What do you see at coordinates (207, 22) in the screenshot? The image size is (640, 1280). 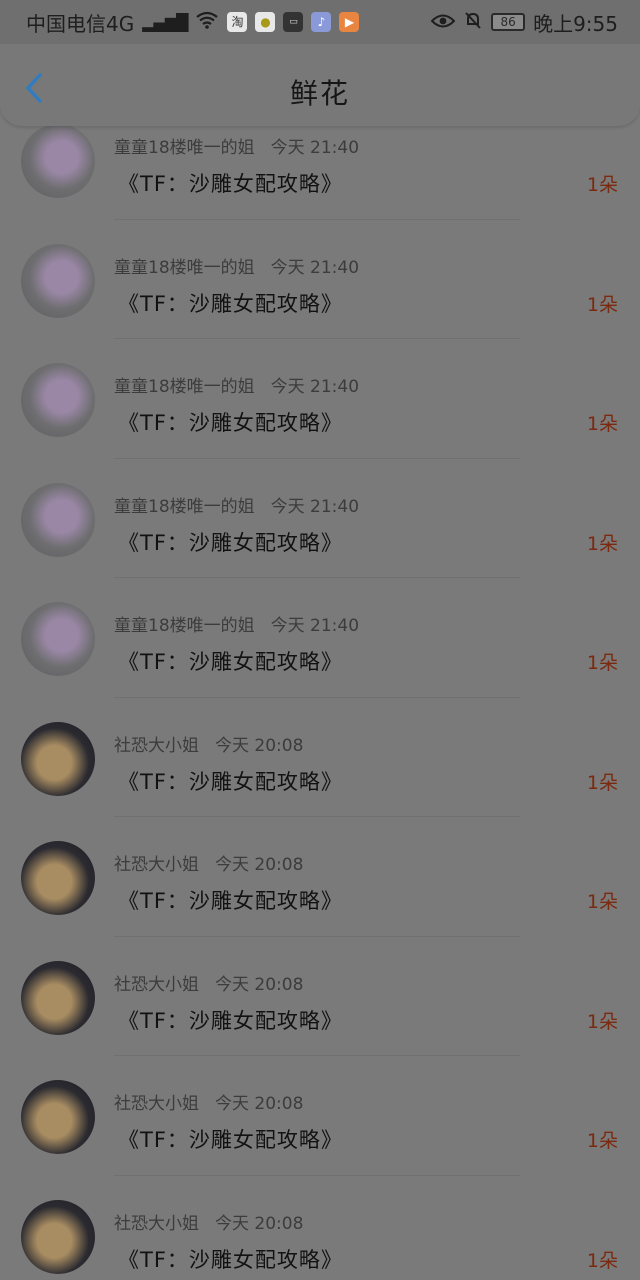 I see `wifi-icon` at bounding box center [207, 22].